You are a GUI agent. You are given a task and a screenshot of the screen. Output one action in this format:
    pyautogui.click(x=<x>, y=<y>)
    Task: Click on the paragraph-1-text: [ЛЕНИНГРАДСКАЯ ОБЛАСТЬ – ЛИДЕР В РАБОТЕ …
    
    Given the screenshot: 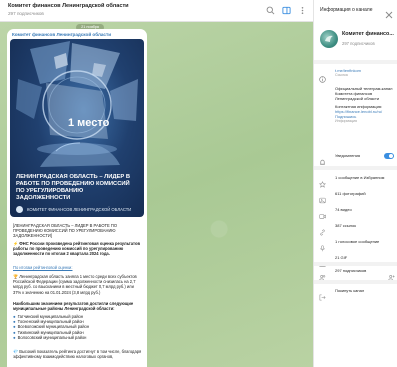 What is the action you would take?
    pyautogui.click(x=65, y=231)
    